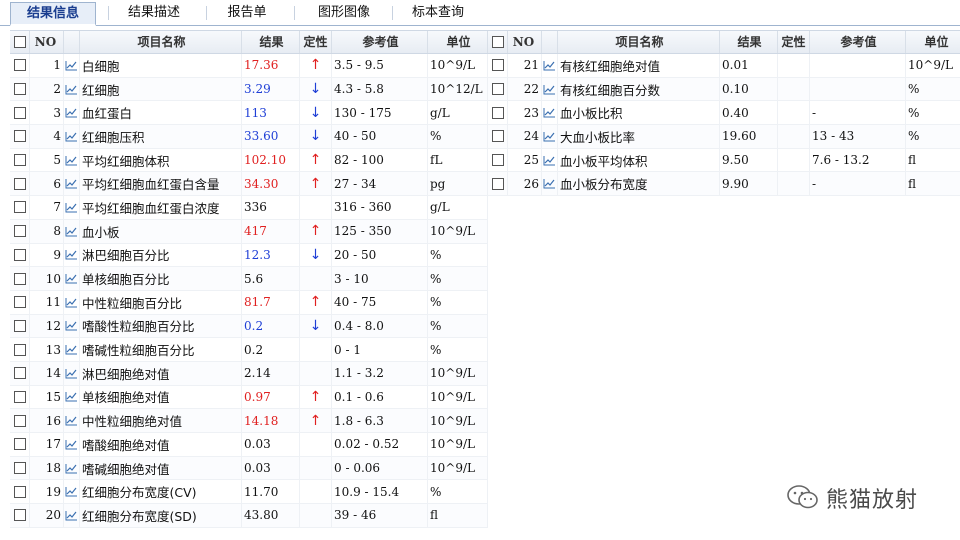 Image resolution: width=960 pixels, height=540 pixels. I want to click on table-row: 13 嗜碱性粒细胞百分比 0.2 0 - 1%, so click(249, 350).